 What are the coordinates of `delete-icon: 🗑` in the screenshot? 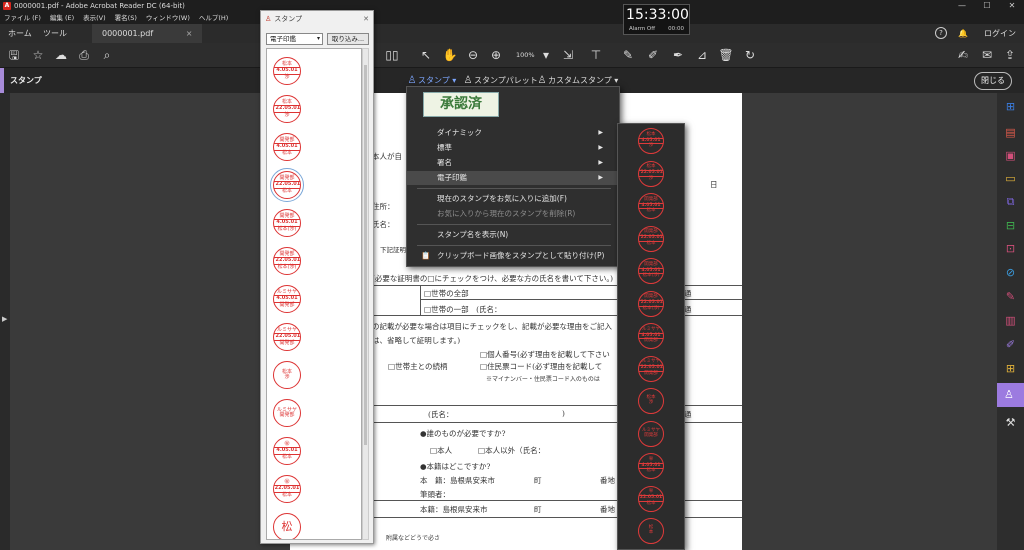 It's located at (726, 55).